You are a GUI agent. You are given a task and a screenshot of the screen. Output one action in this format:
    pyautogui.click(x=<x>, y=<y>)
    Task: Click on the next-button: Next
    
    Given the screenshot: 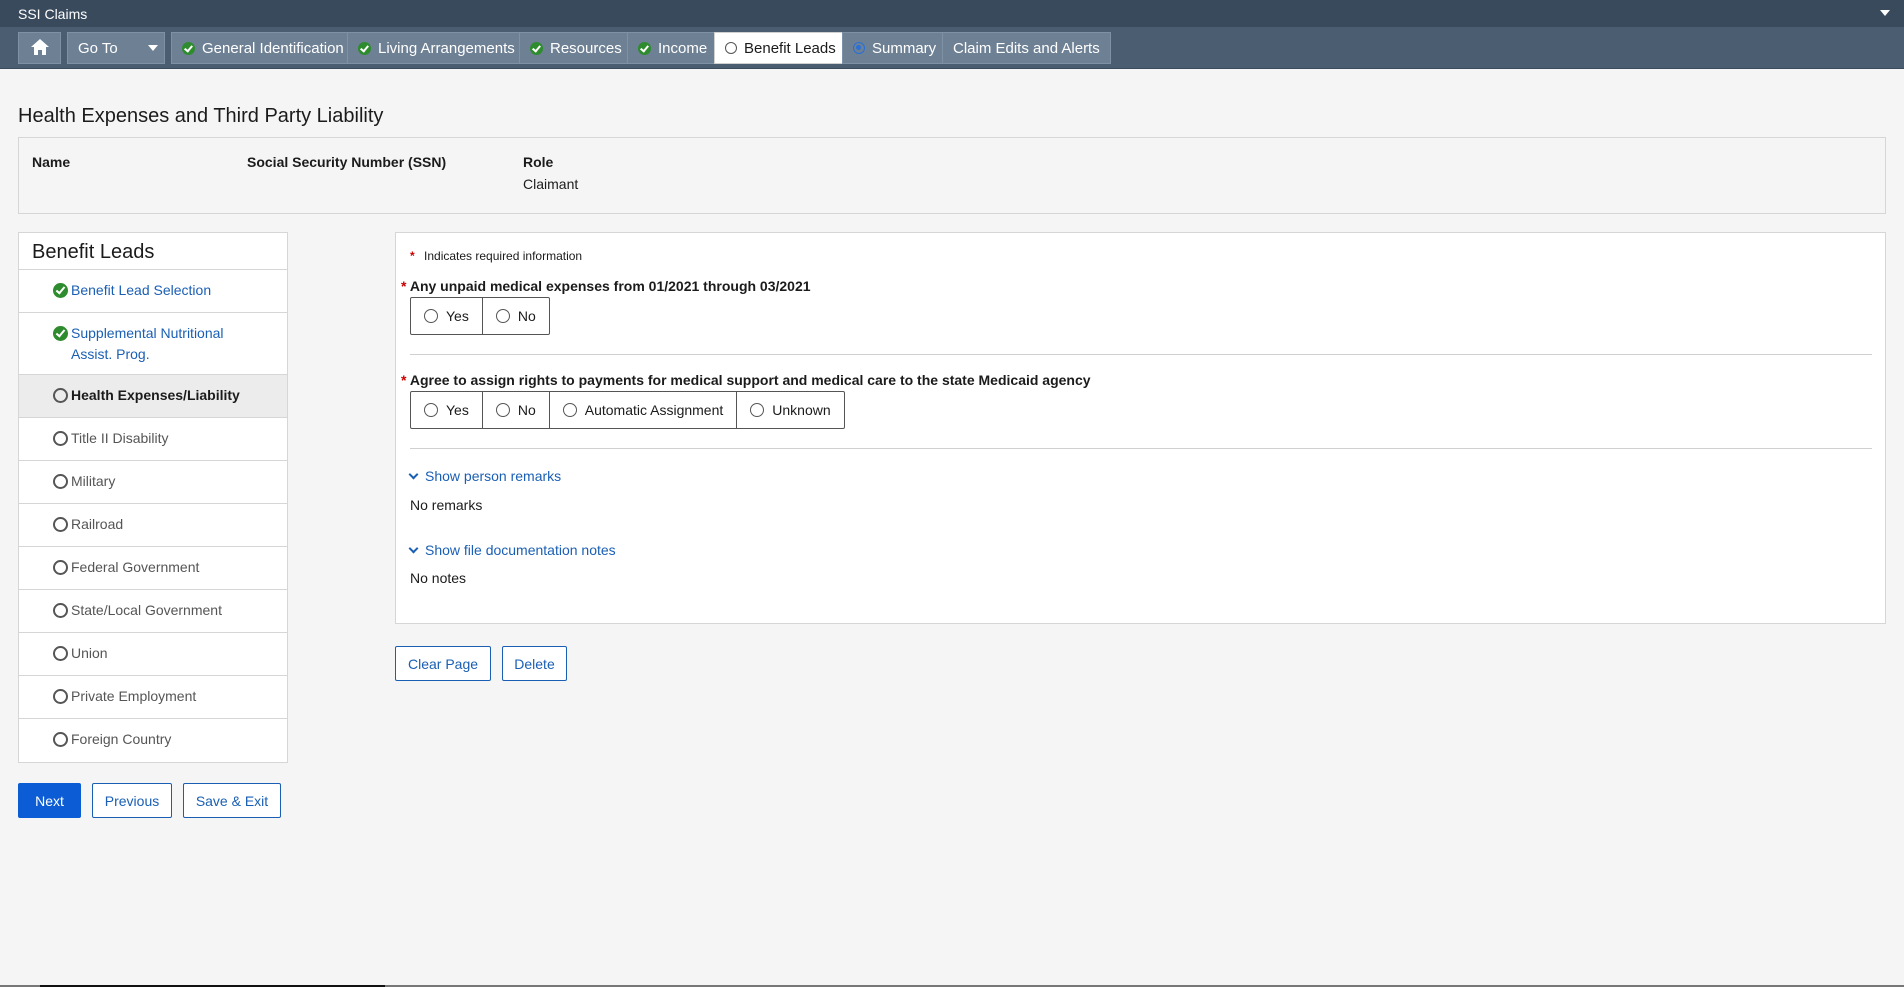 What is the action you would take?
    pyautogui.click(x=49, y=800)
    